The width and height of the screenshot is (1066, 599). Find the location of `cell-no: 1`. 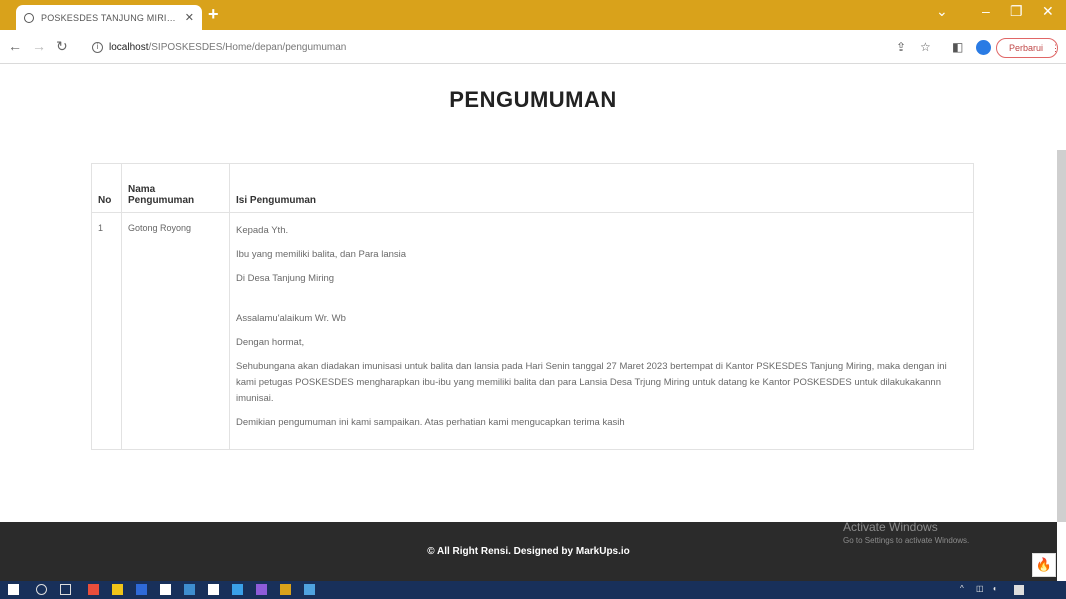

cell-no: 1 is located at coordinates (106, 331).